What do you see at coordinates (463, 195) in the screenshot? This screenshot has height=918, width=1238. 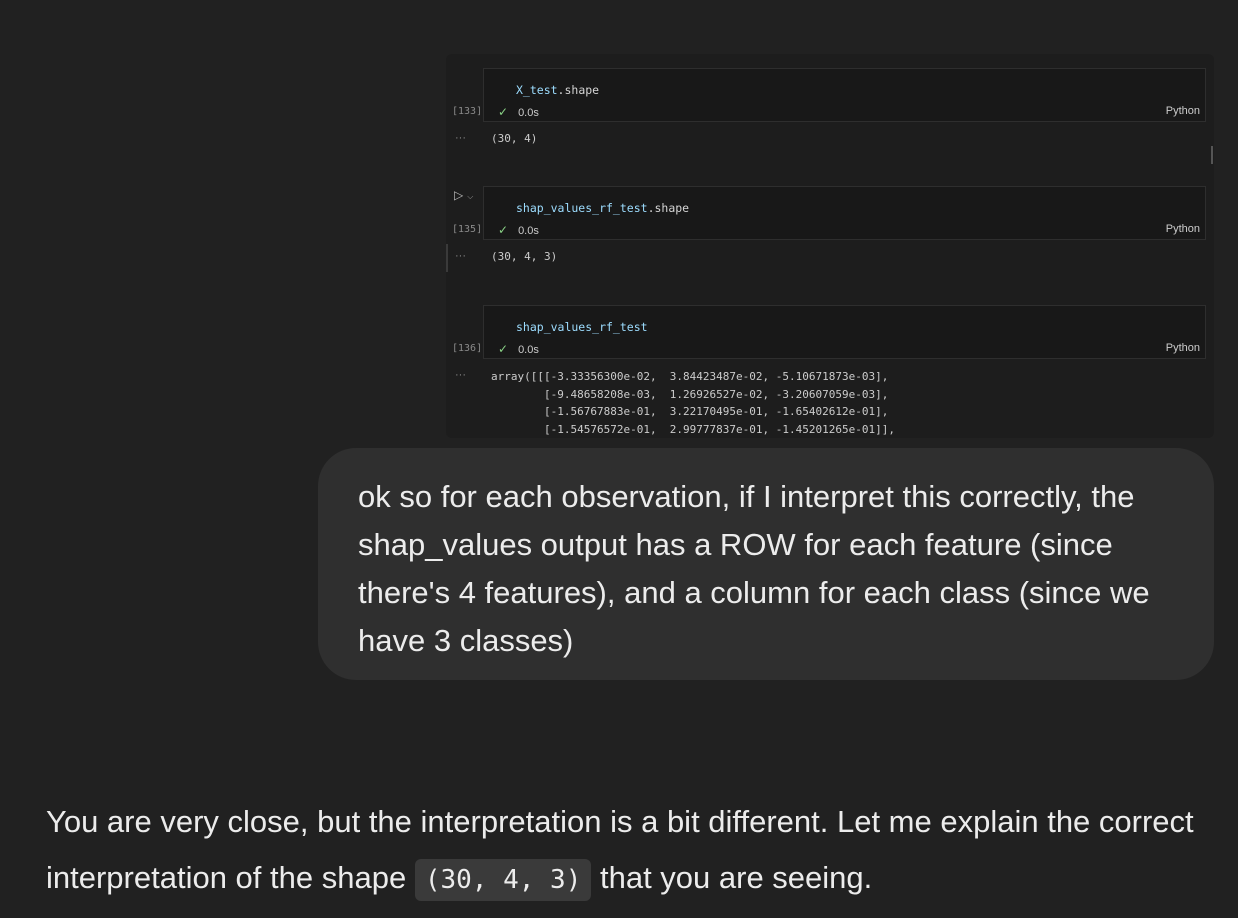 I see `run-cell-control: ▷ ⌵` at bounding box center [463, 195].